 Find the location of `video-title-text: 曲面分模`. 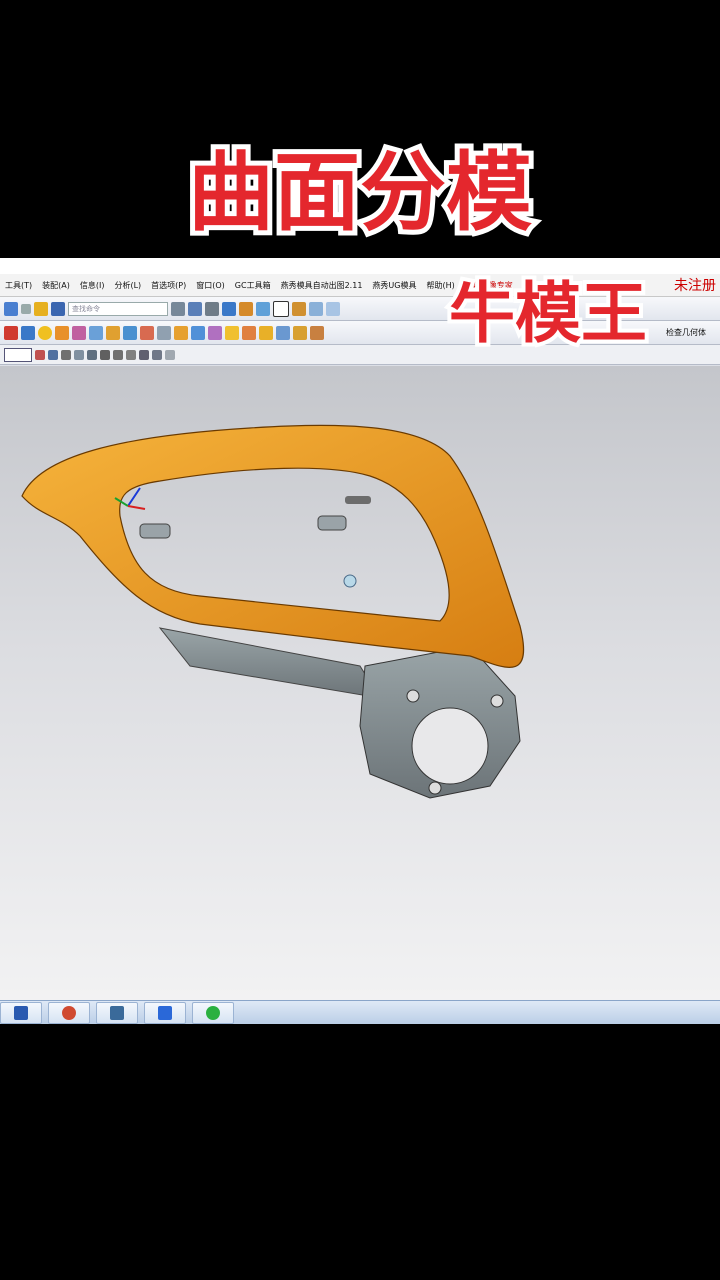

video-title-text: 曲面分模 is located at coordinates (360, 192).